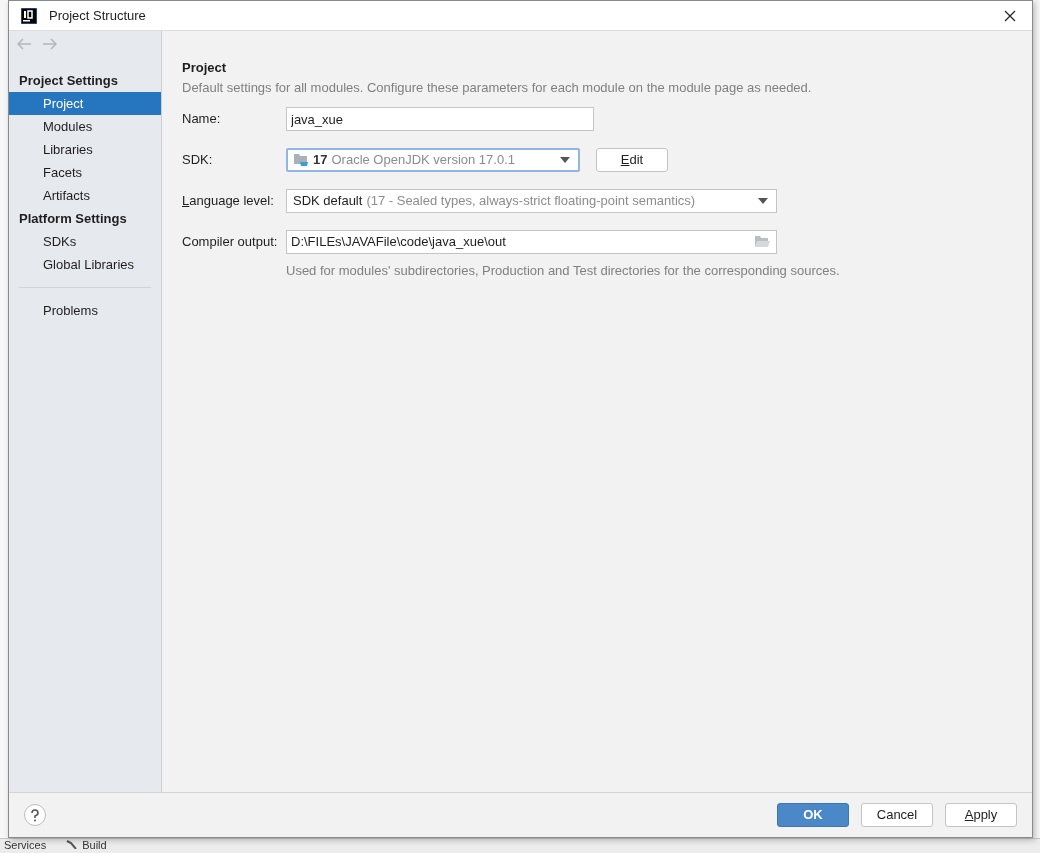 Image resolution: width=1040 pixels, height=853 pixels. I want to click on help-icon, so click(35, 815).